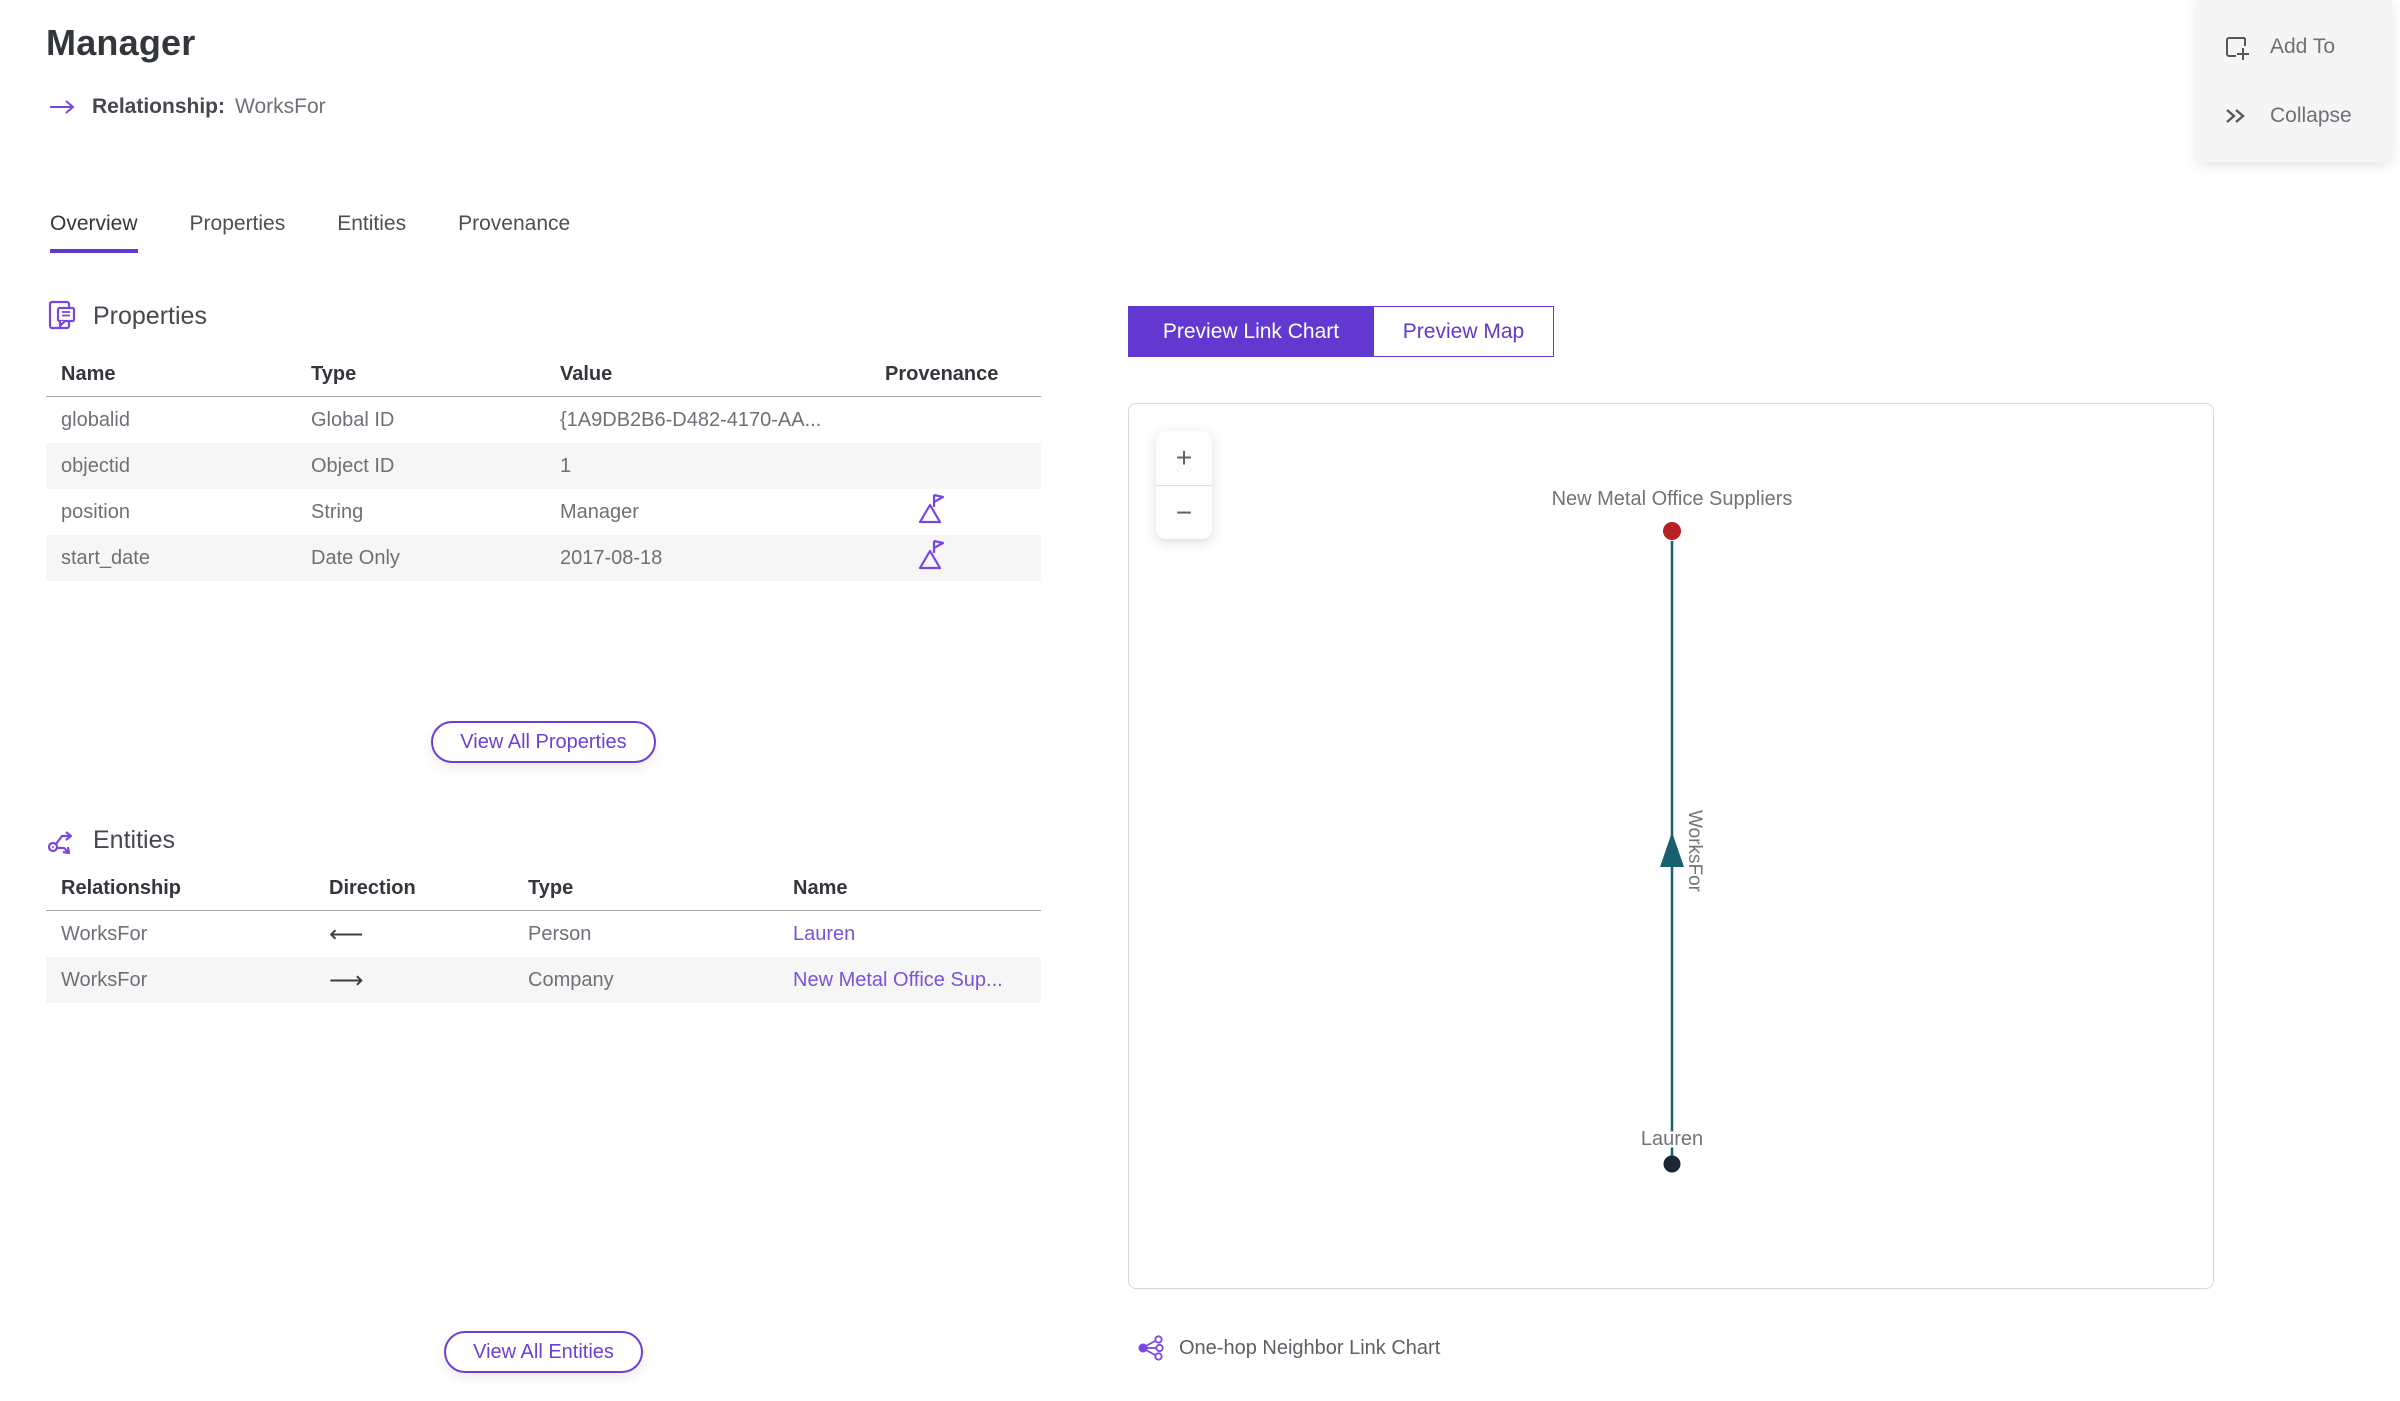  What do you see at coordinates (95, 419) in the screenshot?
I see `prop-name: globalid` at bounding box center [95, 419].